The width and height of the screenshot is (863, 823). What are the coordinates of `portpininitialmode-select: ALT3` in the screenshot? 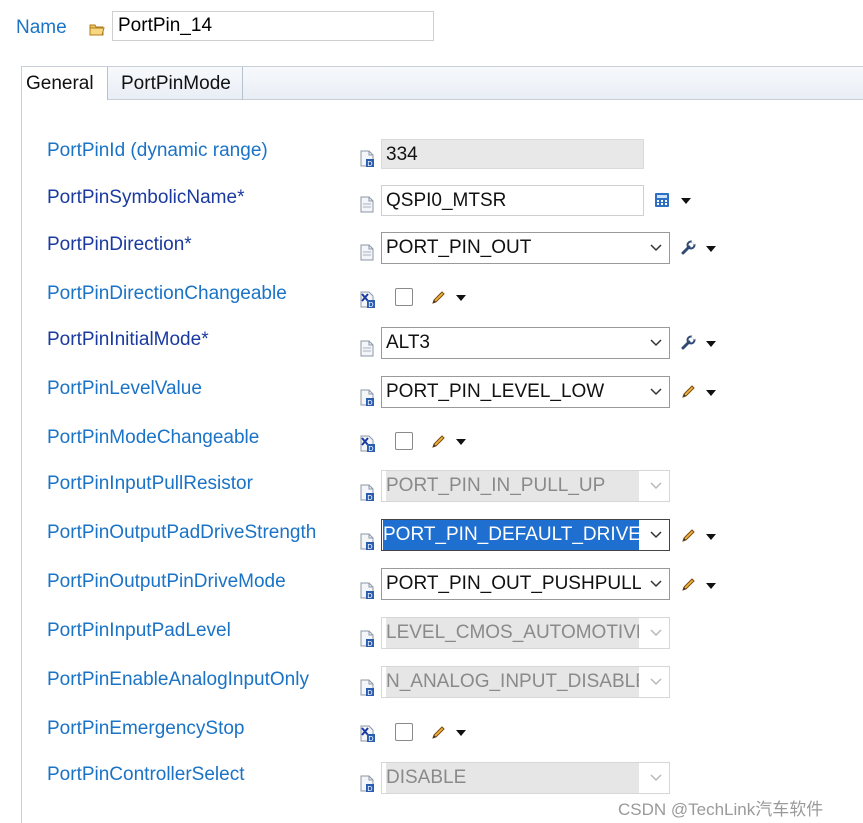 It's located at (525, 343).